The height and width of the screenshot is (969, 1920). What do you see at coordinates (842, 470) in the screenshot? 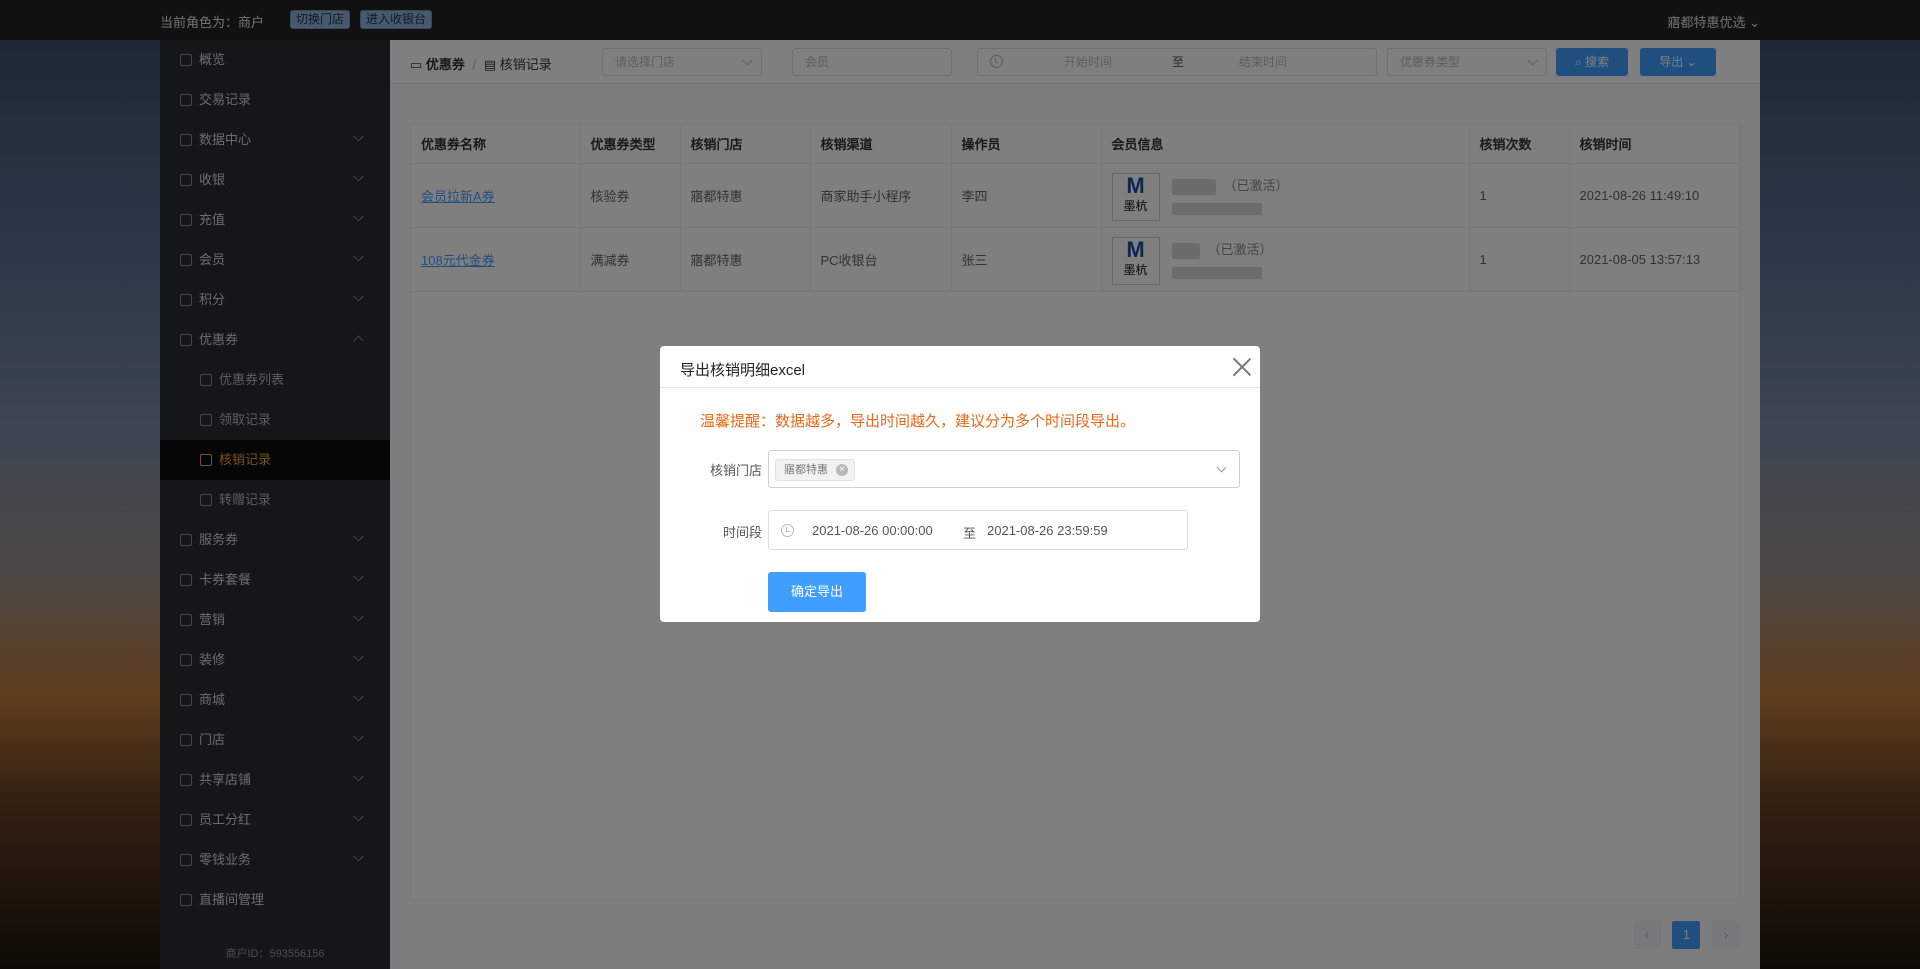
I see `remove-tag-icon: ×` at bounding box center [842, 470].